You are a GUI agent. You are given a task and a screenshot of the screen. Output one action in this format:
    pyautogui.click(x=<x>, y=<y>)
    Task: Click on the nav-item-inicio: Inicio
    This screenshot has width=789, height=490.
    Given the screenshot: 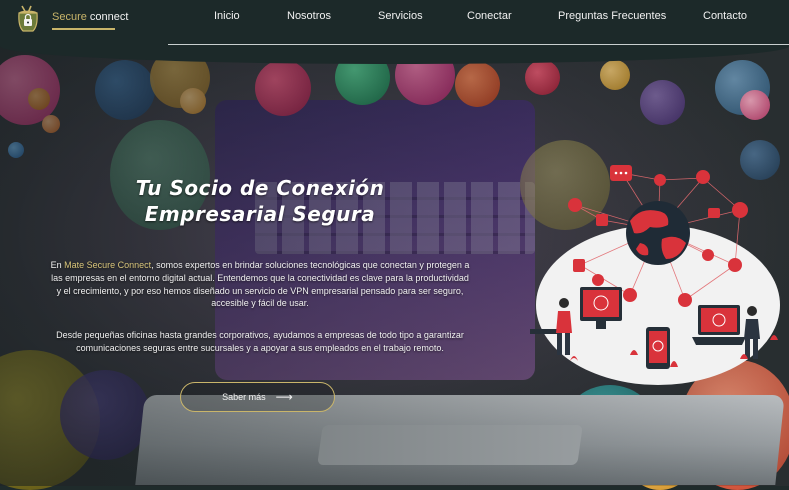 What is the action you would take?
    pyautogui.click(x=227, y=16)
    